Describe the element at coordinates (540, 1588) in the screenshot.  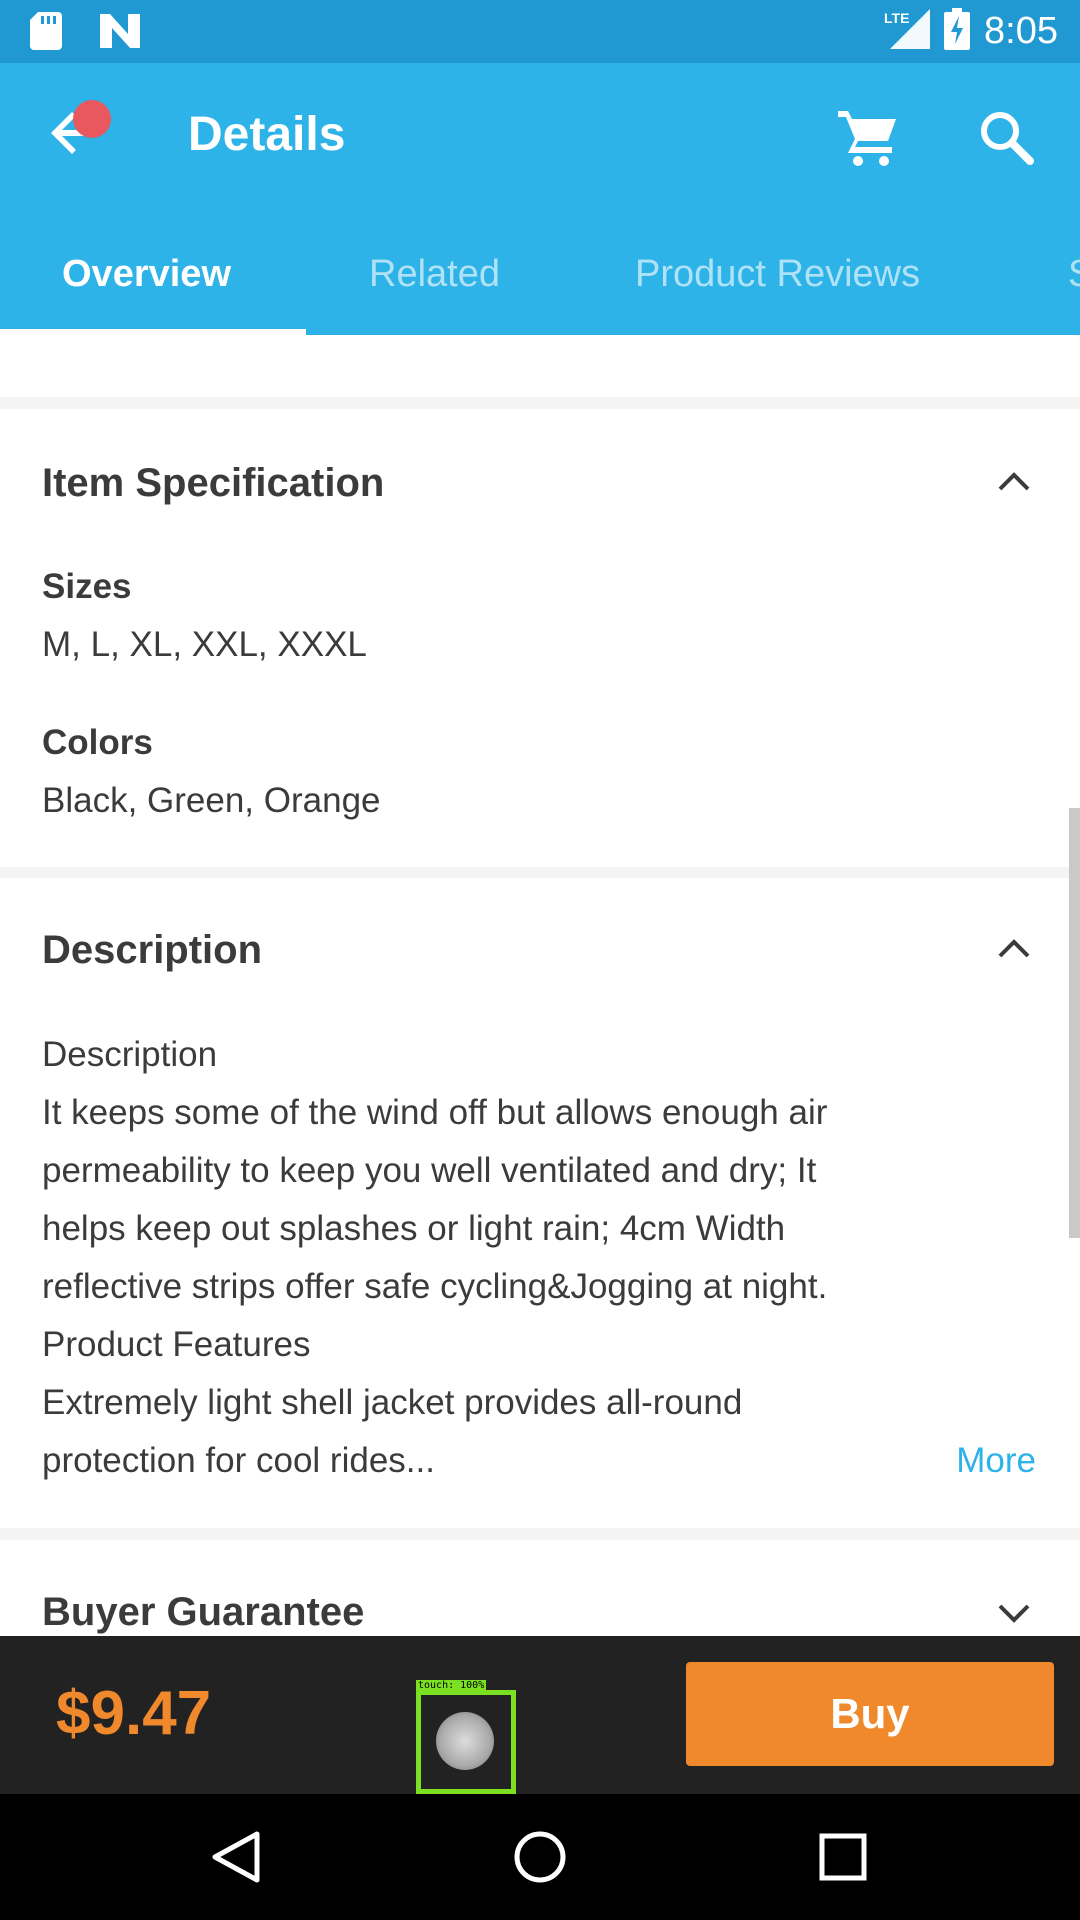
I see `buyer-guarantee-card: Buyer Guarantee` at that location.